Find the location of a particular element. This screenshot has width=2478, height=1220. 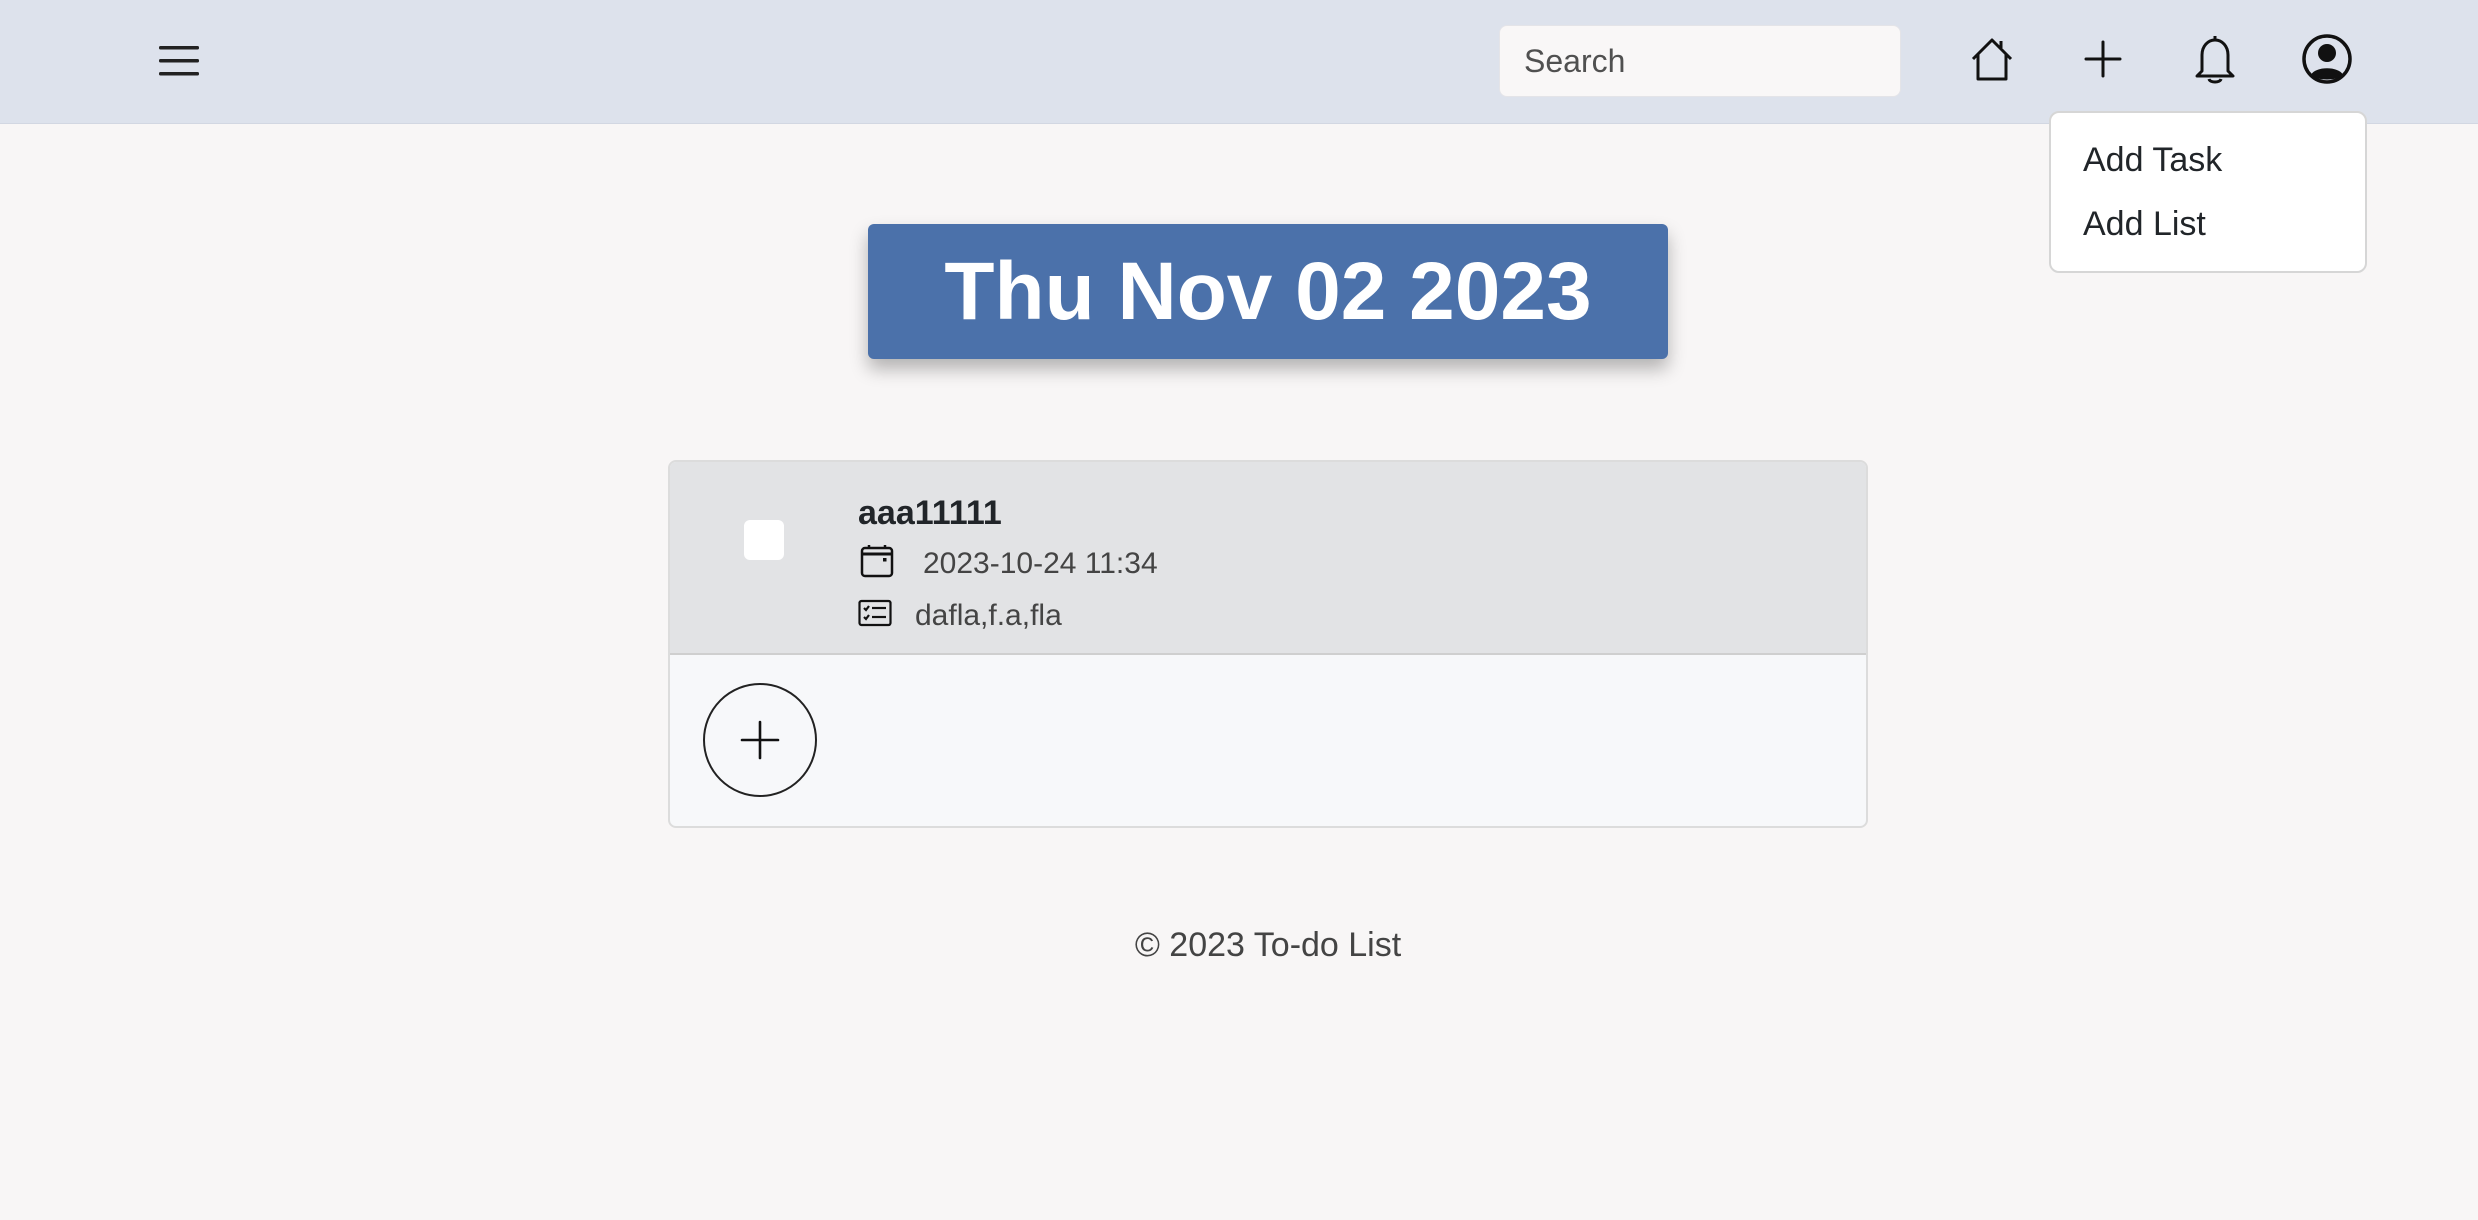

add-list-menu-item: Add List is located at coordinates (2144, 224).